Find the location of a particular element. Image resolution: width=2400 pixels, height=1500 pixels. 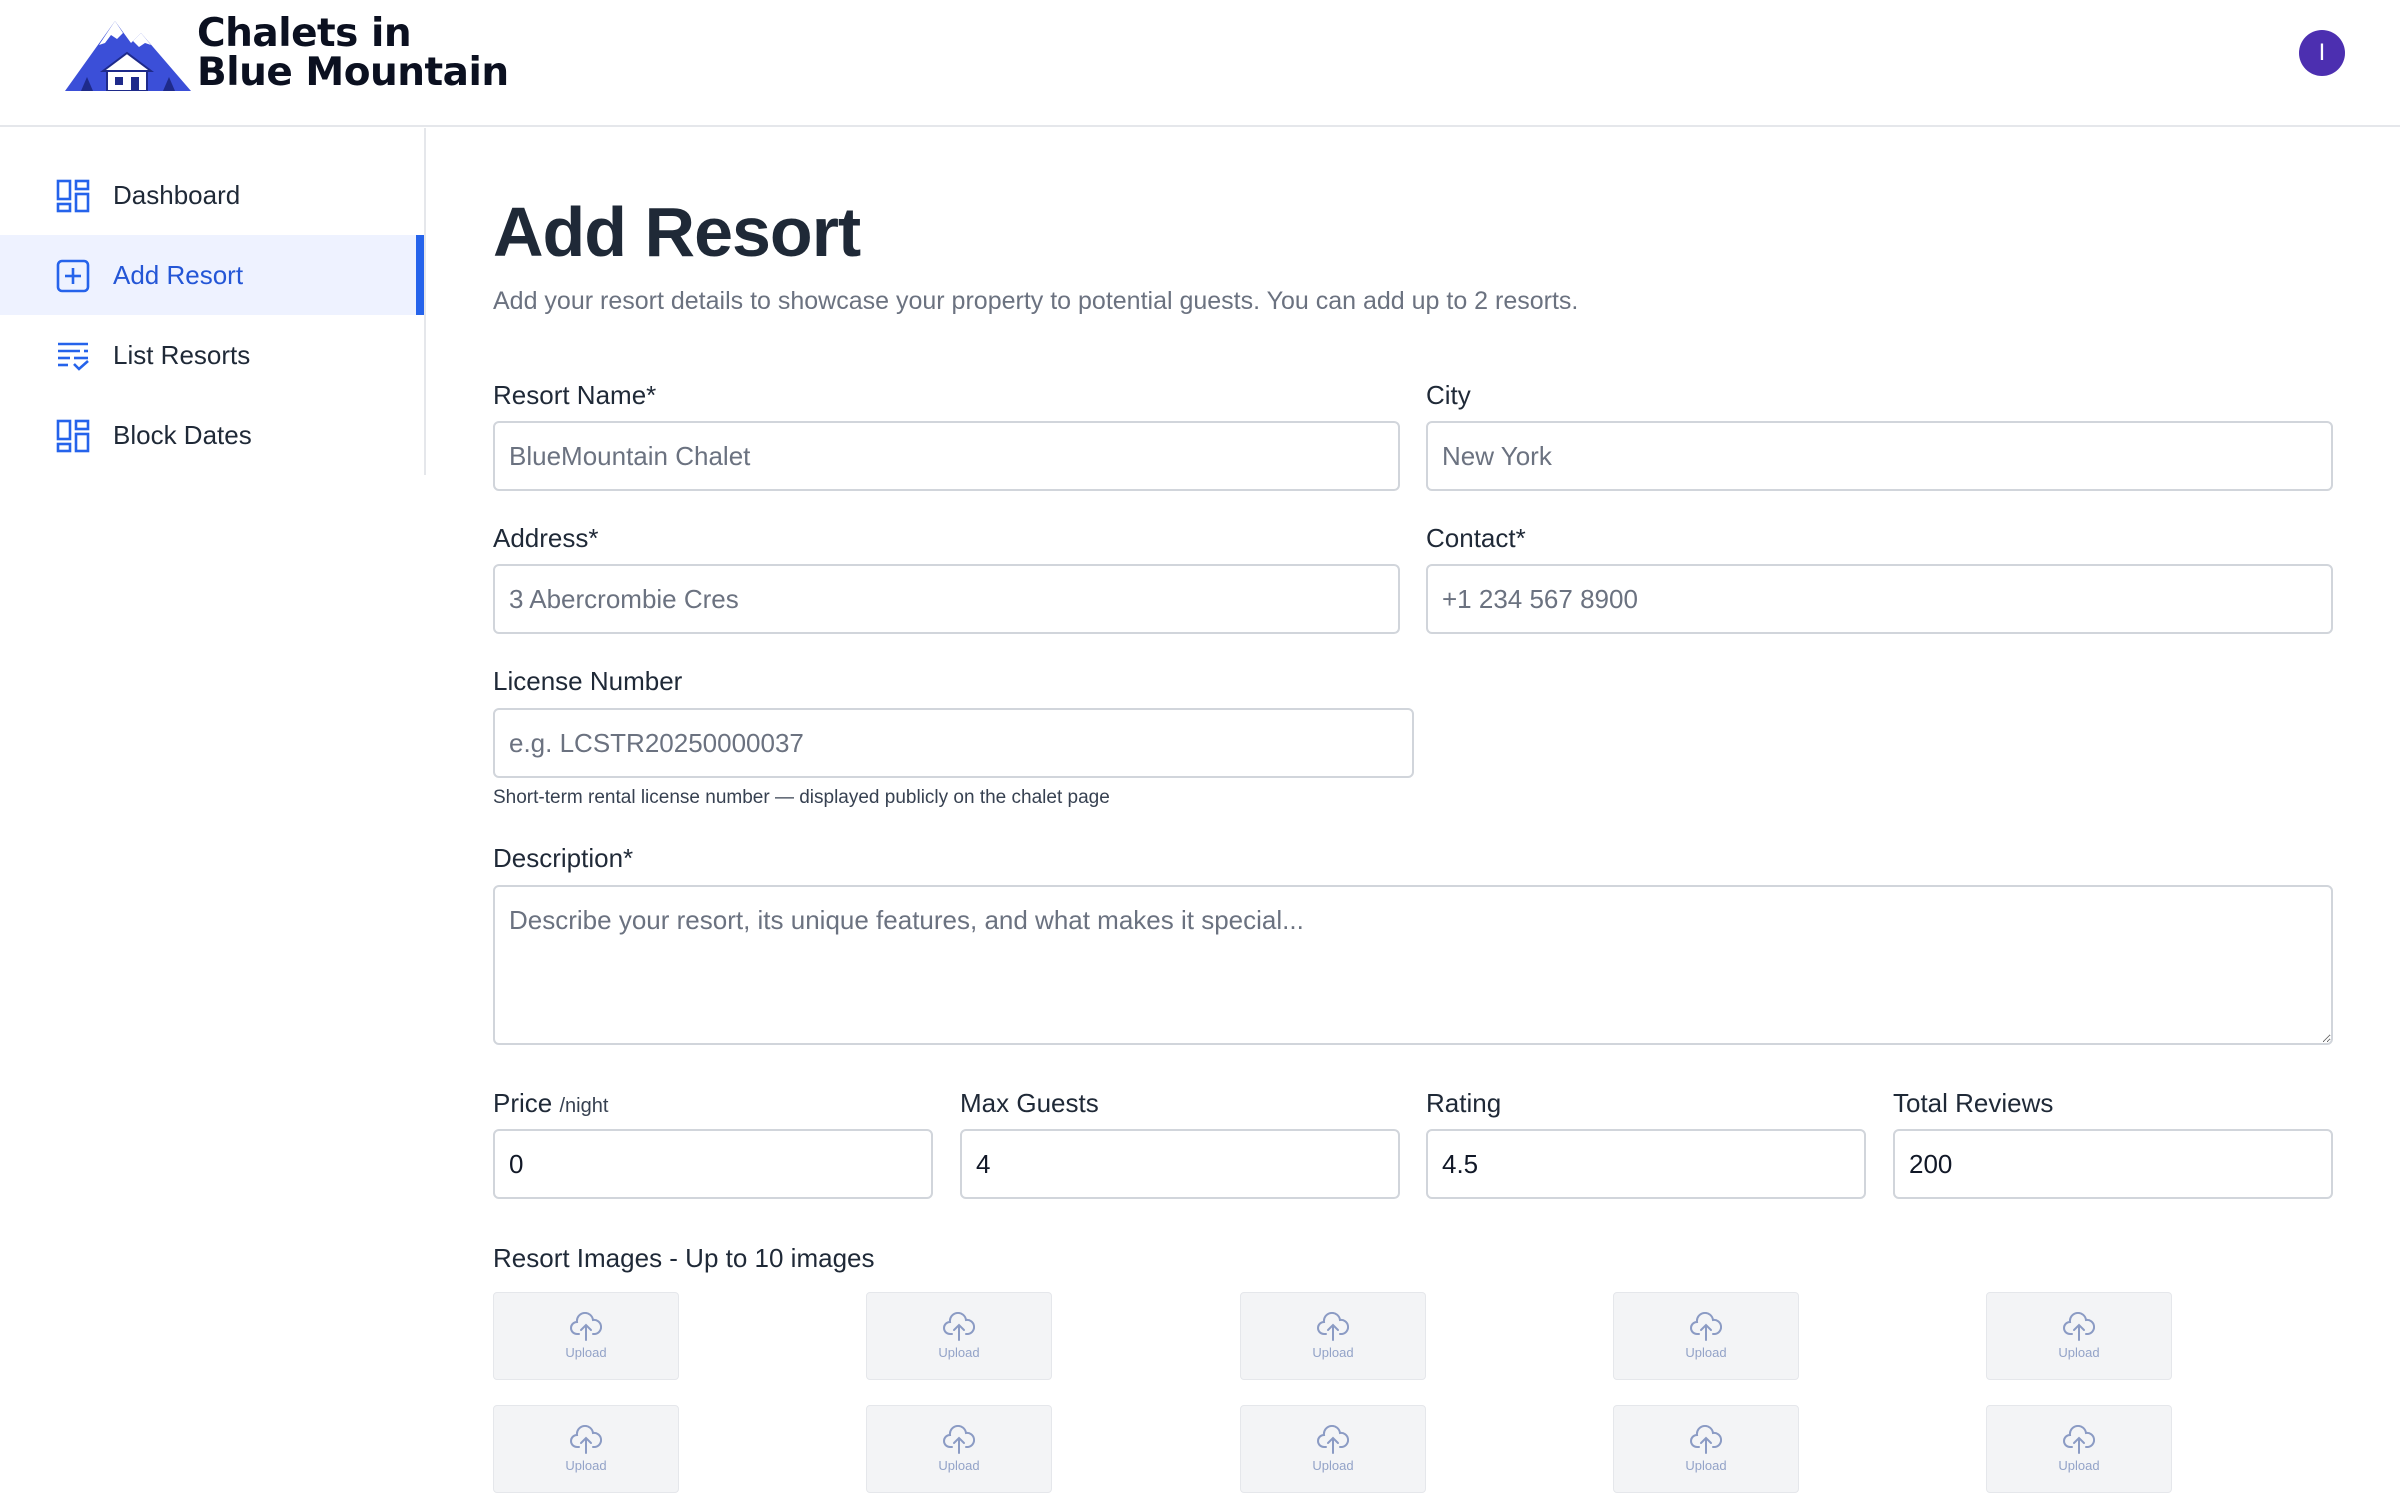

max-guests-label: Max Guests is located at coordinates (1029, 1103).